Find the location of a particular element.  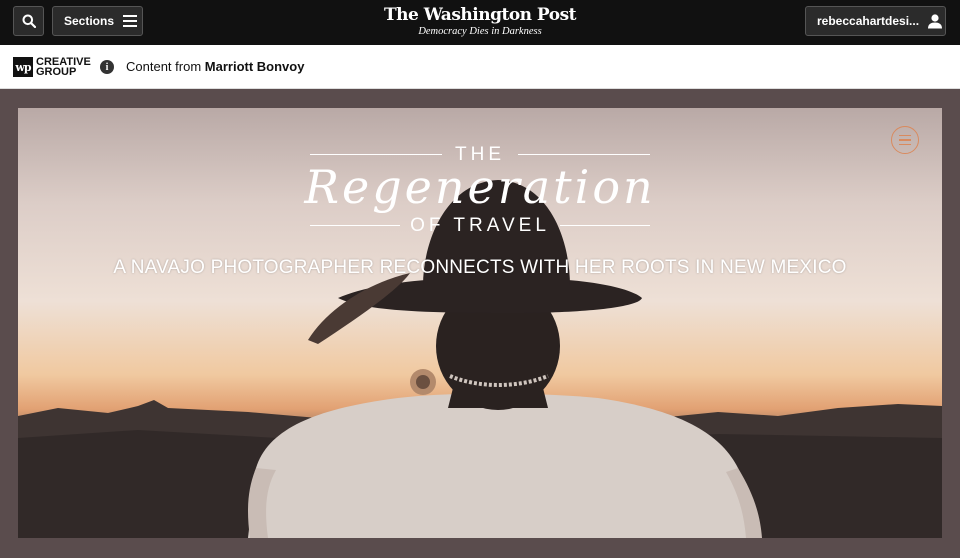

sponsor-name: Marriott Bonvoy is located at coordinates (254, 66).